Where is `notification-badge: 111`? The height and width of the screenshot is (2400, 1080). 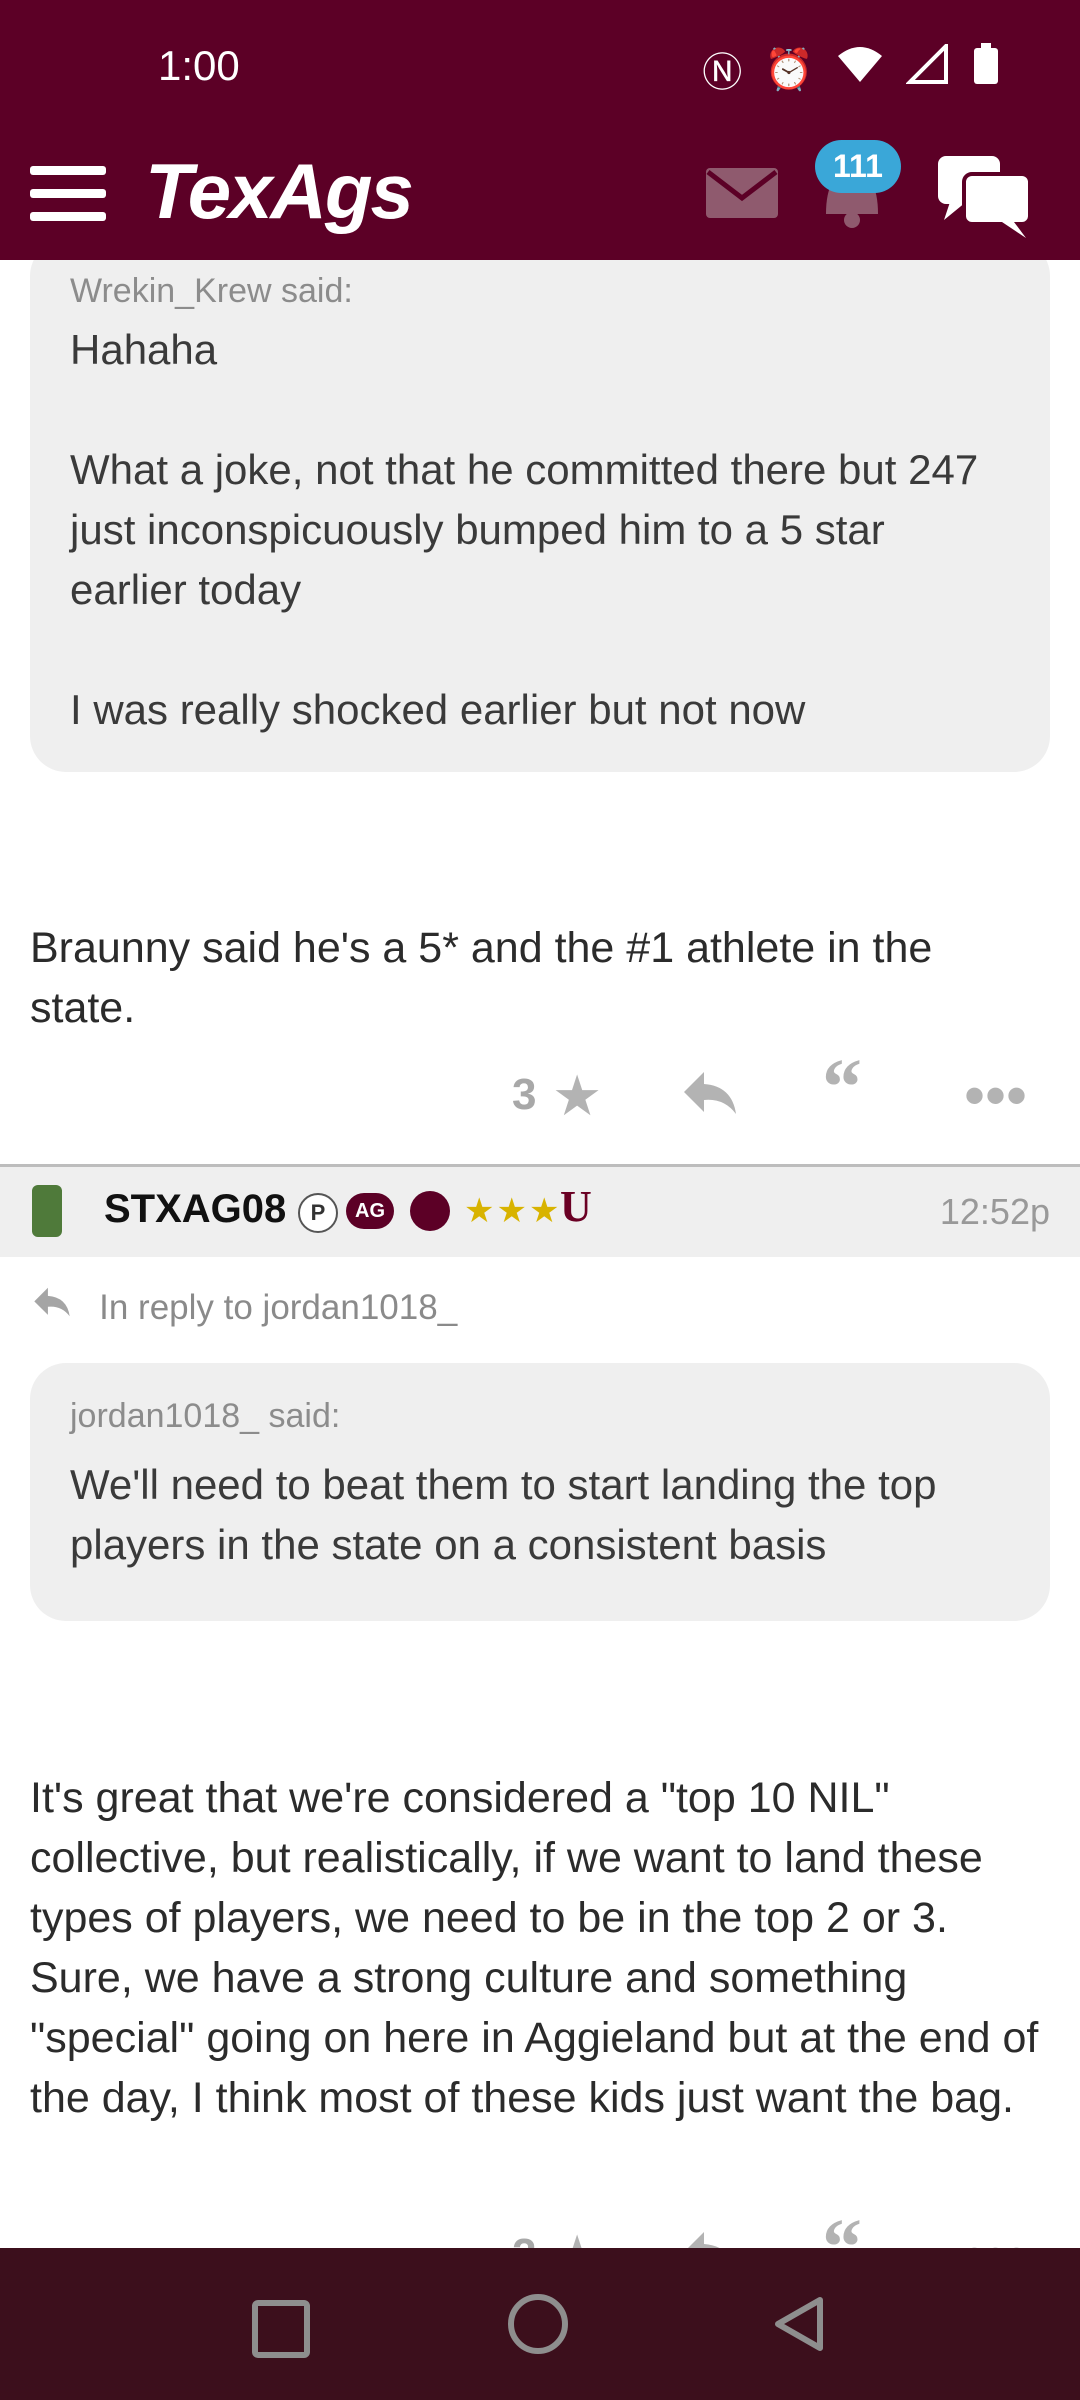
notification-badge: 111 is located at coordinates (858, 166).